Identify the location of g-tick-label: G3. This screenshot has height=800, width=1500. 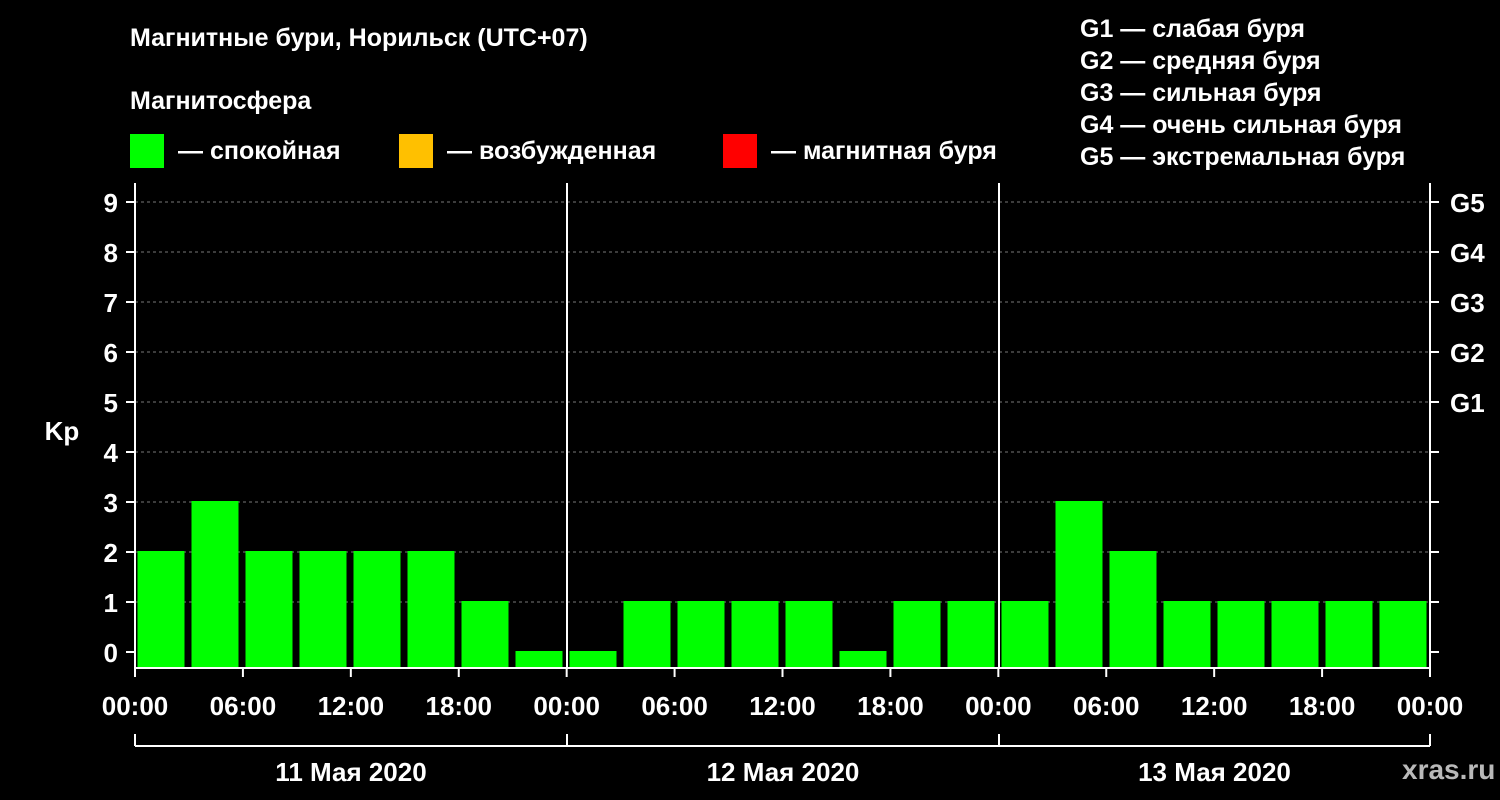
(1467, 303).